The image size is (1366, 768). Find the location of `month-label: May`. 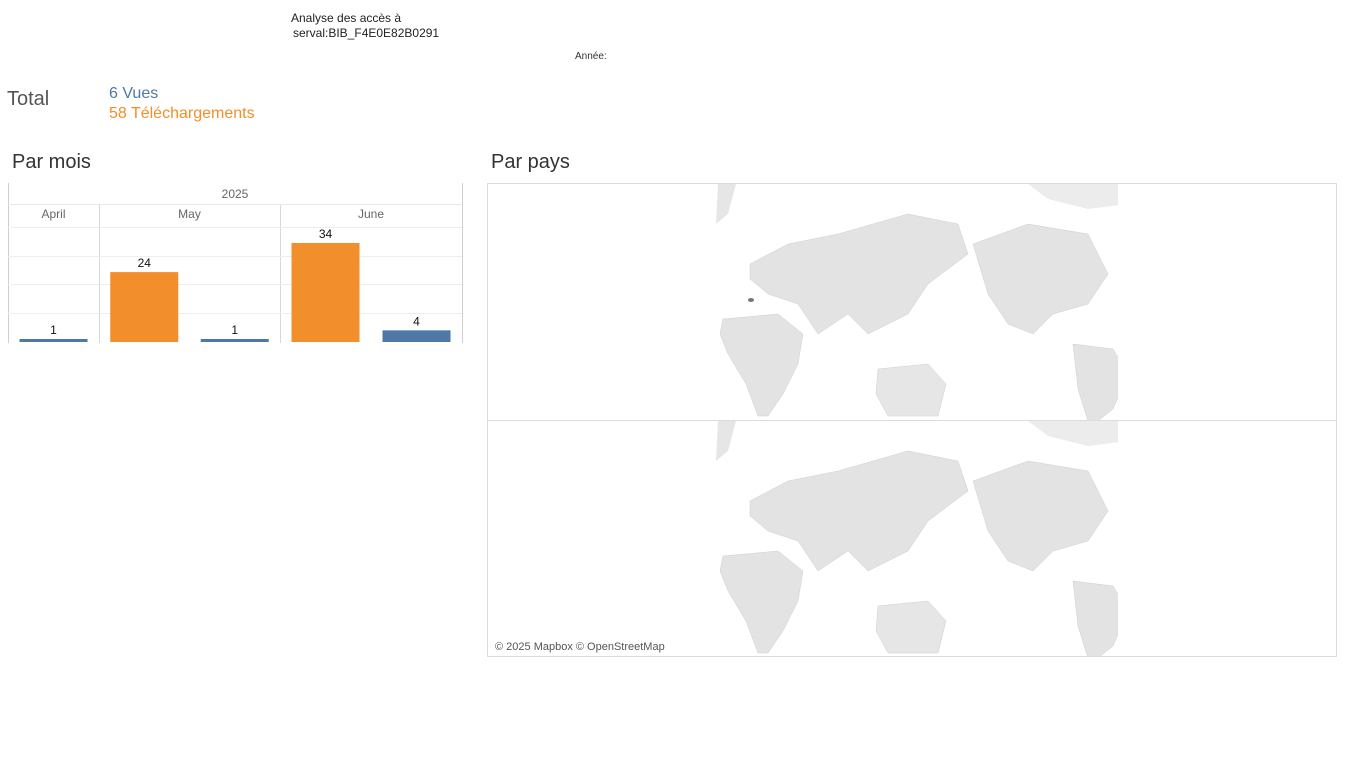

month-label: May is located at coordinates (189, 214).